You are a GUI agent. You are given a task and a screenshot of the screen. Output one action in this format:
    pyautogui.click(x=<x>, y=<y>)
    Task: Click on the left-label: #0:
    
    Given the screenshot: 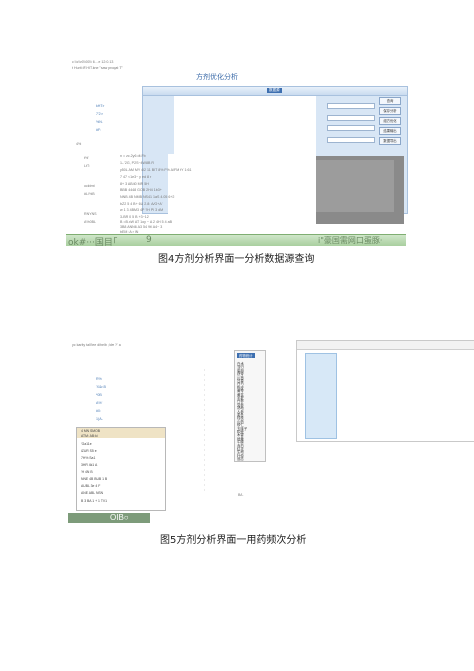 What is the action you would take?
    pyautogui.click(x=98, y=411)
    